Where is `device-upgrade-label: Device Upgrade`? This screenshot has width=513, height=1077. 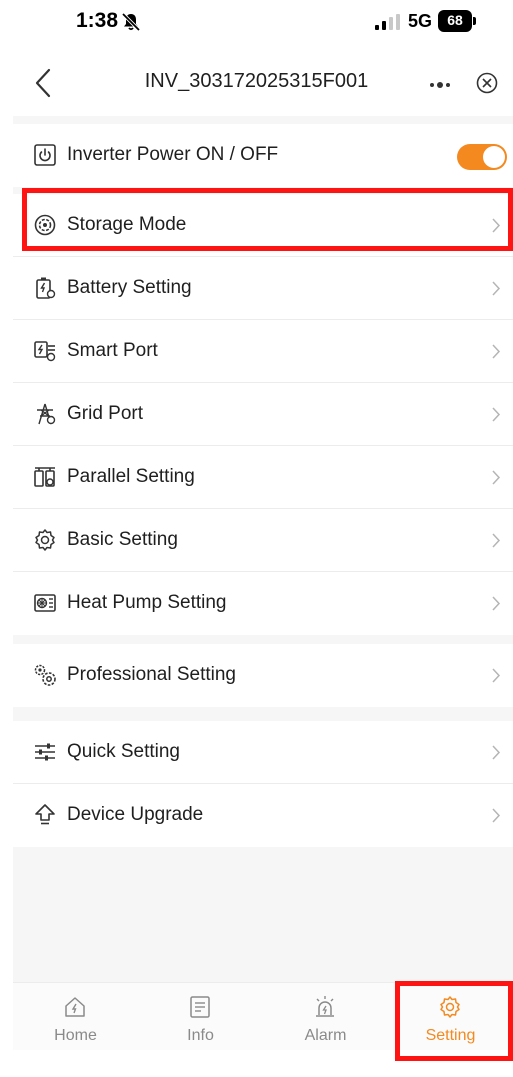
device-upgrade-label: Device Upgrade is located at coordinates (135, 814).